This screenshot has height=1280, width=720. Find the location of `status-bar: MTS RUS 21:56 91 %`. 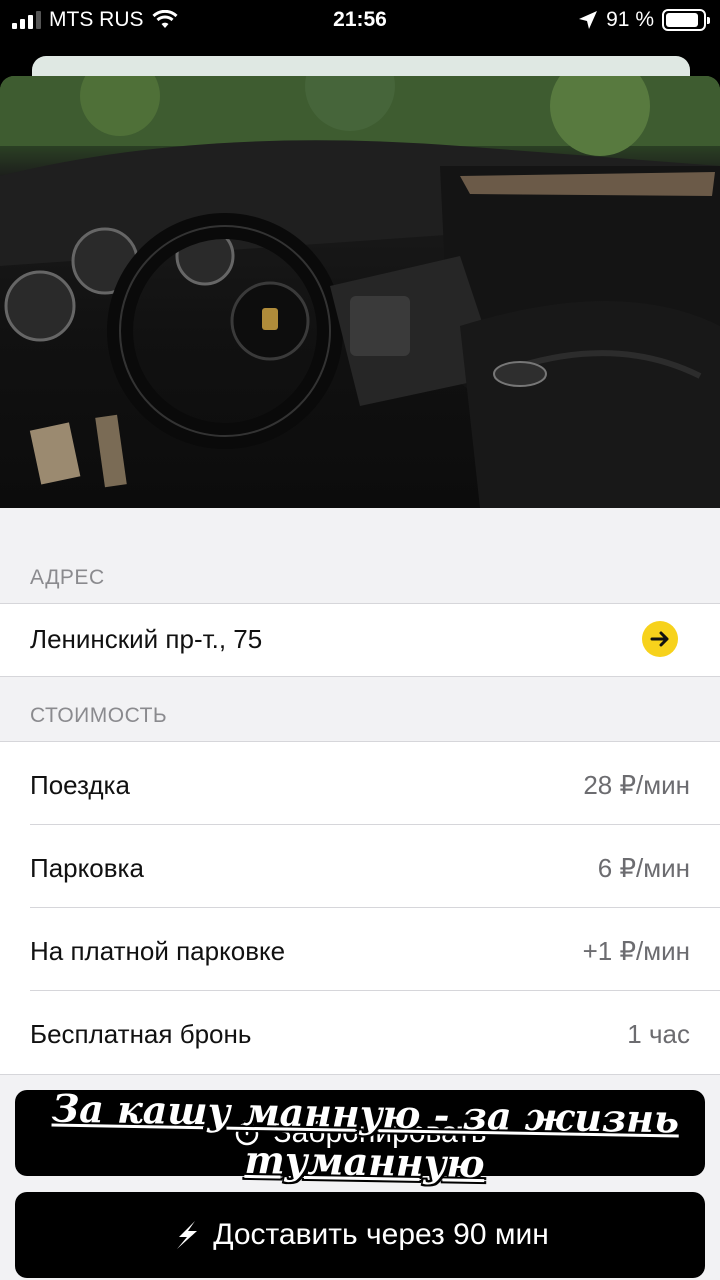

status-bar: MTS RUS 21:56 91 % is located at coordinates (360, 20).